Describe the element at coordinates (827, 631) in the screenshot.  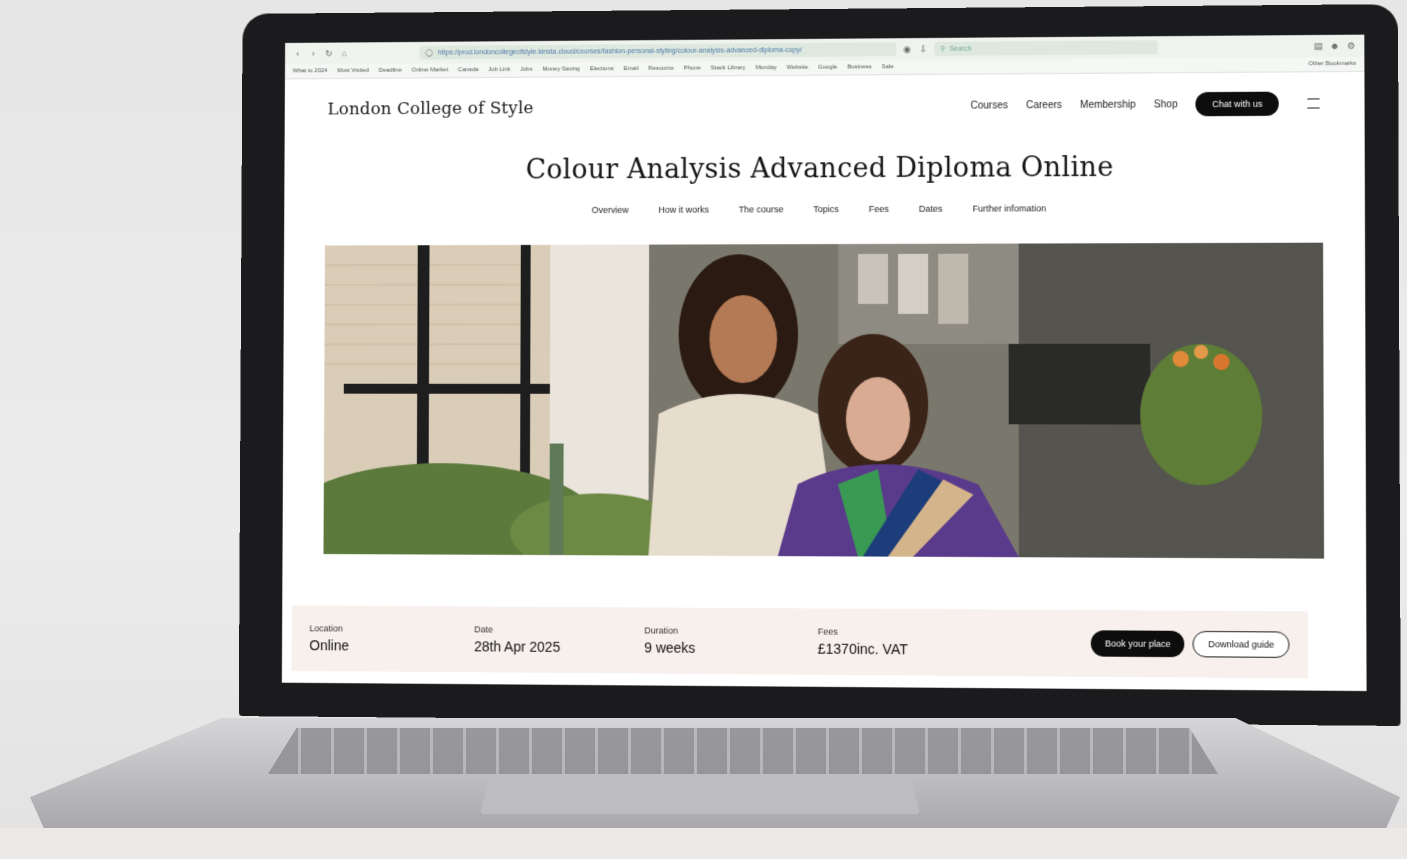
I see `fees-label: Fees` at that location.